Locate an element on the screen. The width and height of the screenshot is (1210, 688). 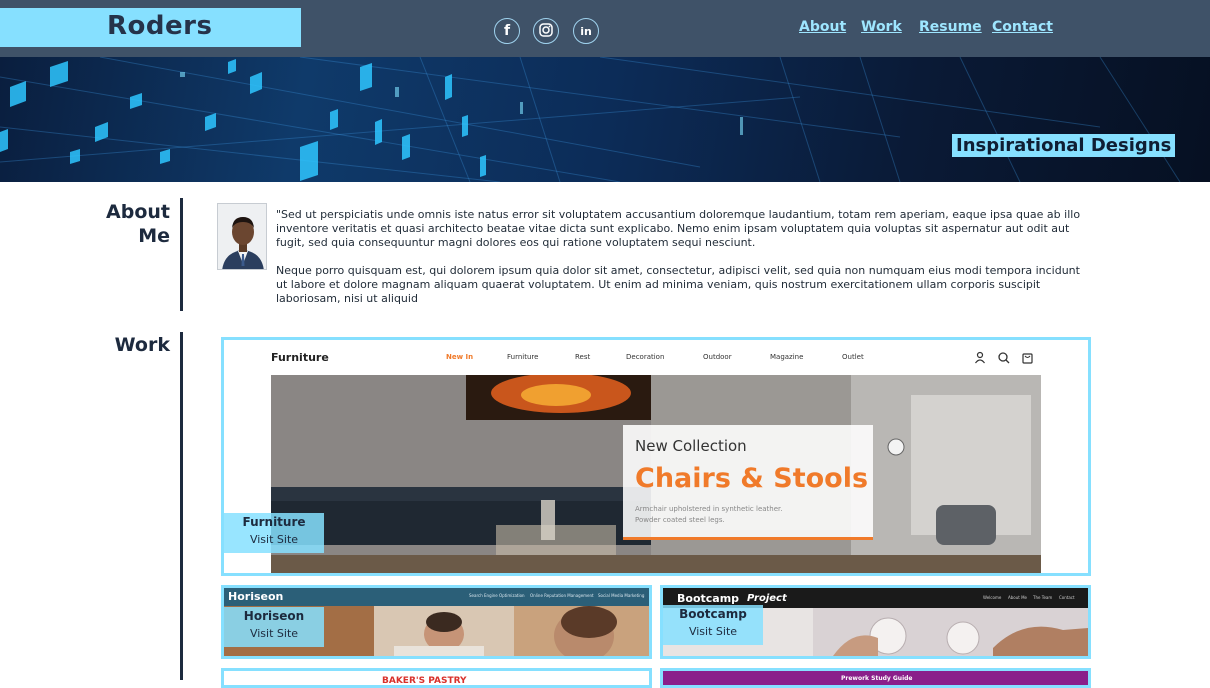
bootcamp-visit-link: Visit Site is located at coordinates (713, 632).